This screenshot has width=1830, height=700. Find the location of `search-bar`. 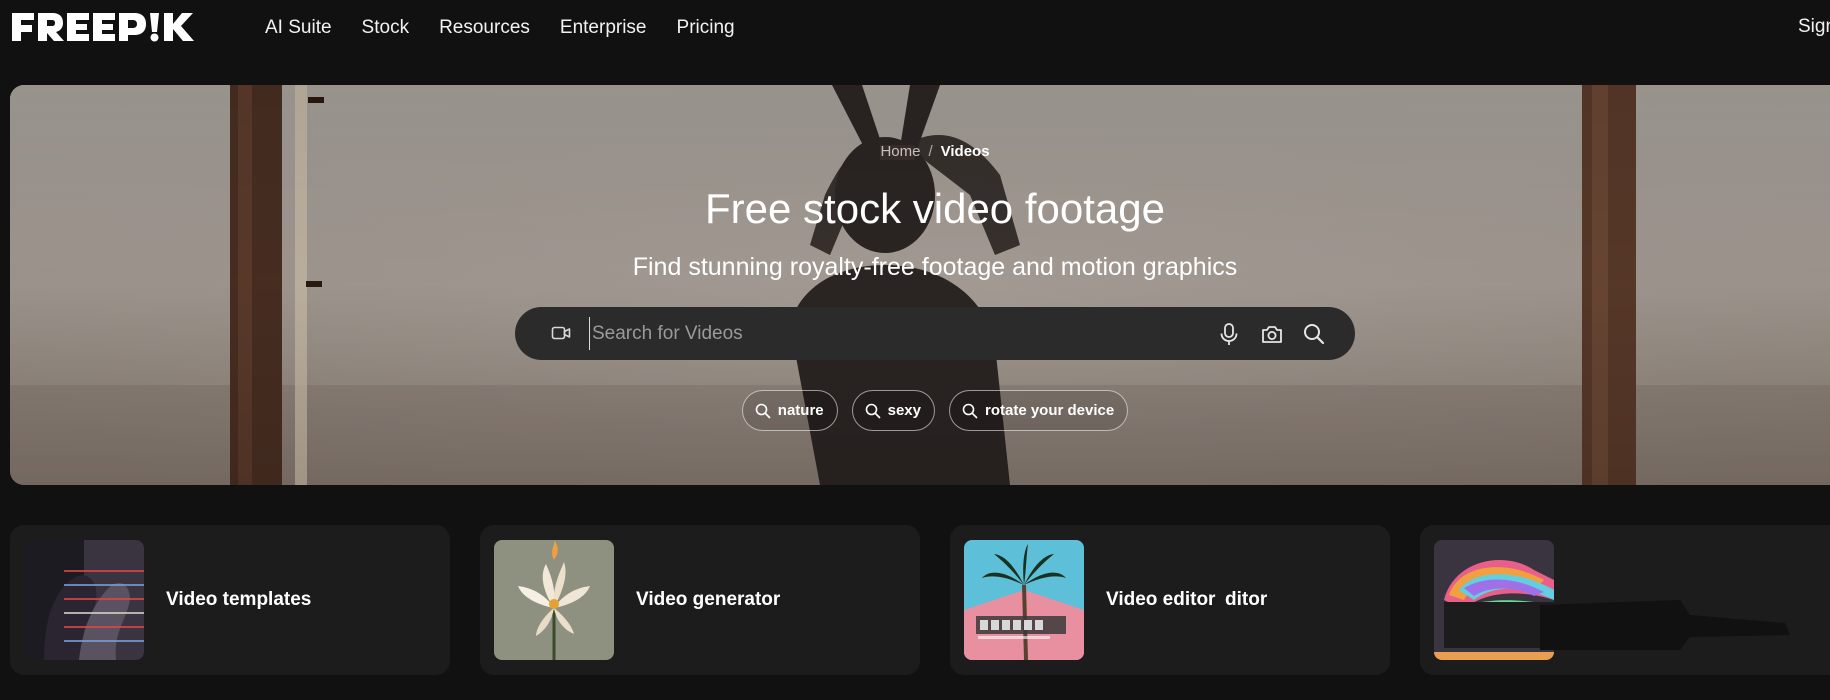

search-bar is located at coordinates (935, 333).